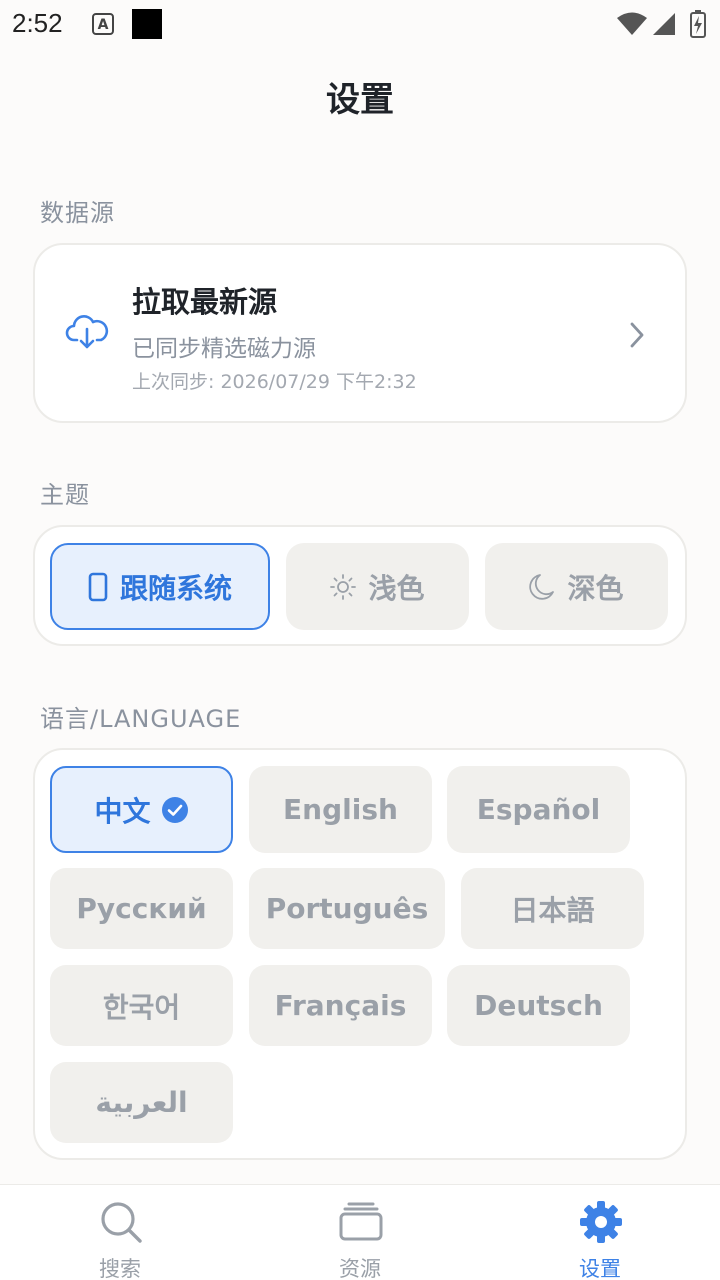  What do you see at coordinates (360, 24) in the screenshot?
I see `status-bar: 2:52 A` at bounding box center [360, 24].